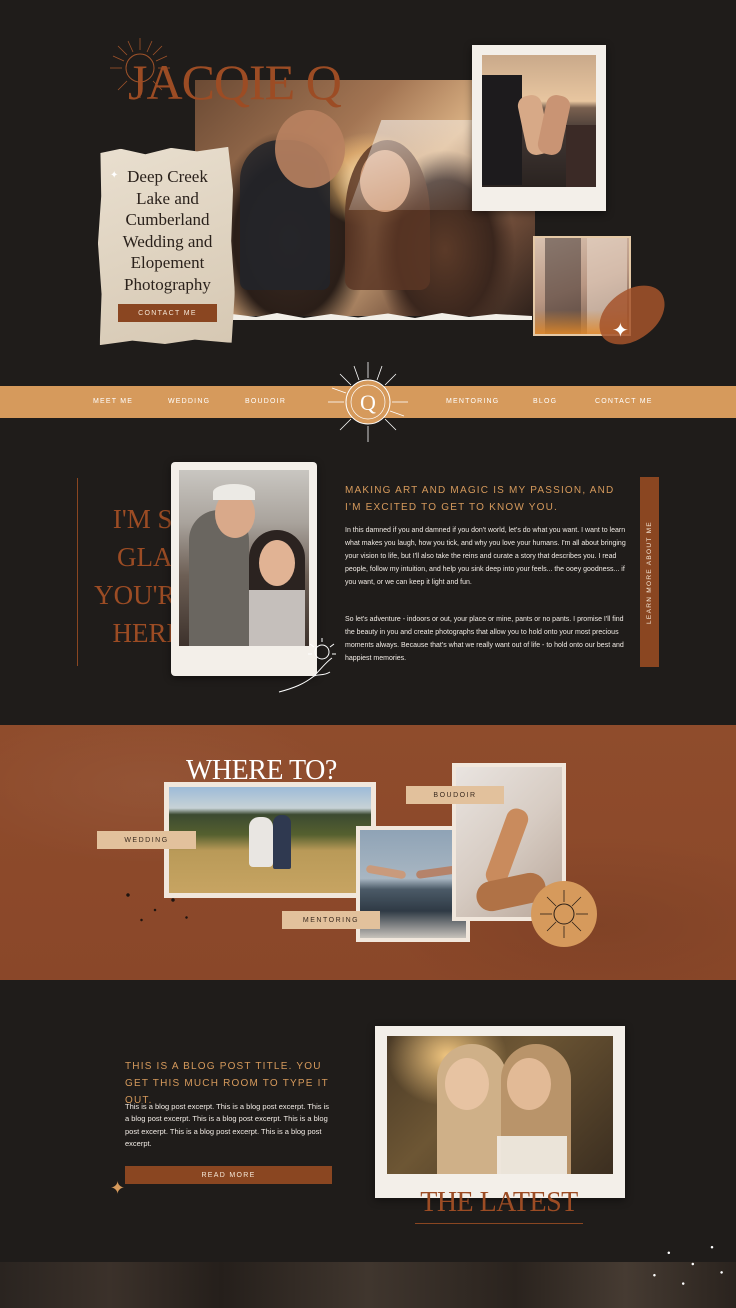 This screenshot has width=736, height=1308. I want to click on wedding-tag: WEDDING, so click(146, 840).